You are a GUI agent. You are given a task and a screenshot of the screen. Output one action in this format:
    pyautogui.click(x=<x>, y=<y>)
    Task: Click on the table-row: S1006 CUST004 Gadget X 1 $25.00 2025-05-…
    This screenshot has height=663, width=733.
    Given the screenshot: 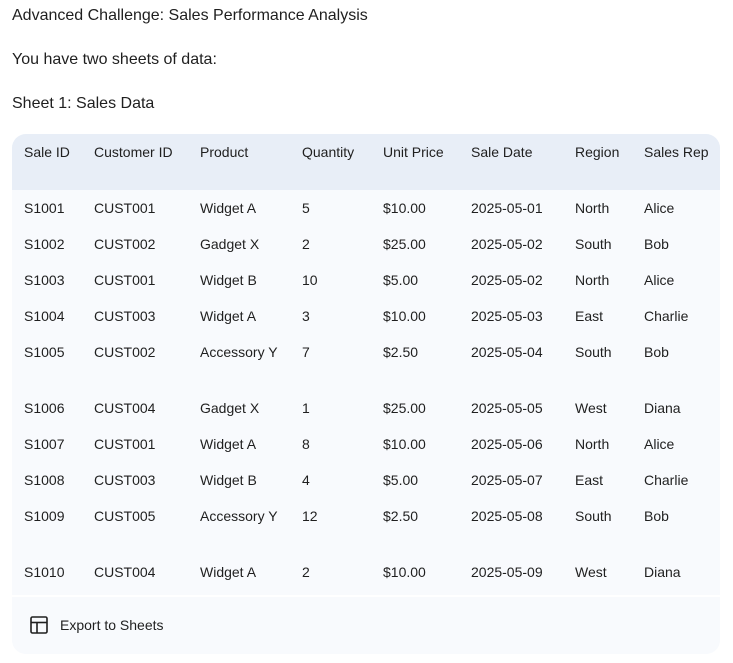 What is the action you would take?
    pyautogui.click(x=366, y=408)
    